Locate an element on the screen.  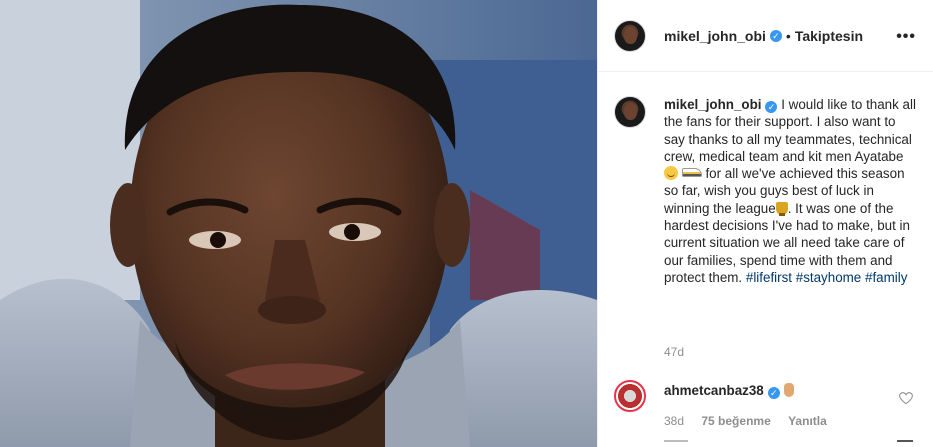
caption-timestamp: 47d is located at coordinates (674, 352).